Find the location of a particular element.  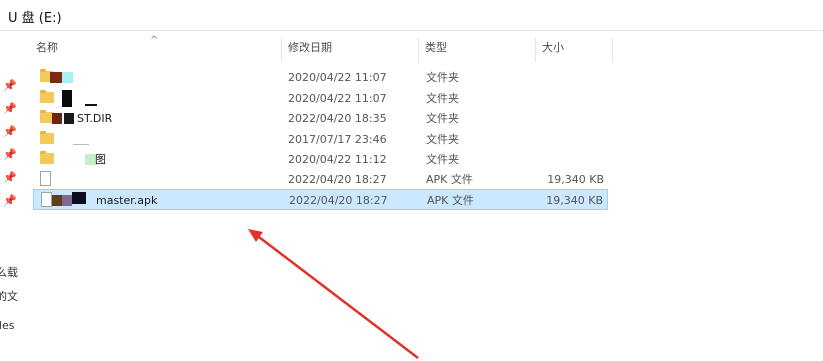

annotation-arrow-head is located at coordinates (255, 235).